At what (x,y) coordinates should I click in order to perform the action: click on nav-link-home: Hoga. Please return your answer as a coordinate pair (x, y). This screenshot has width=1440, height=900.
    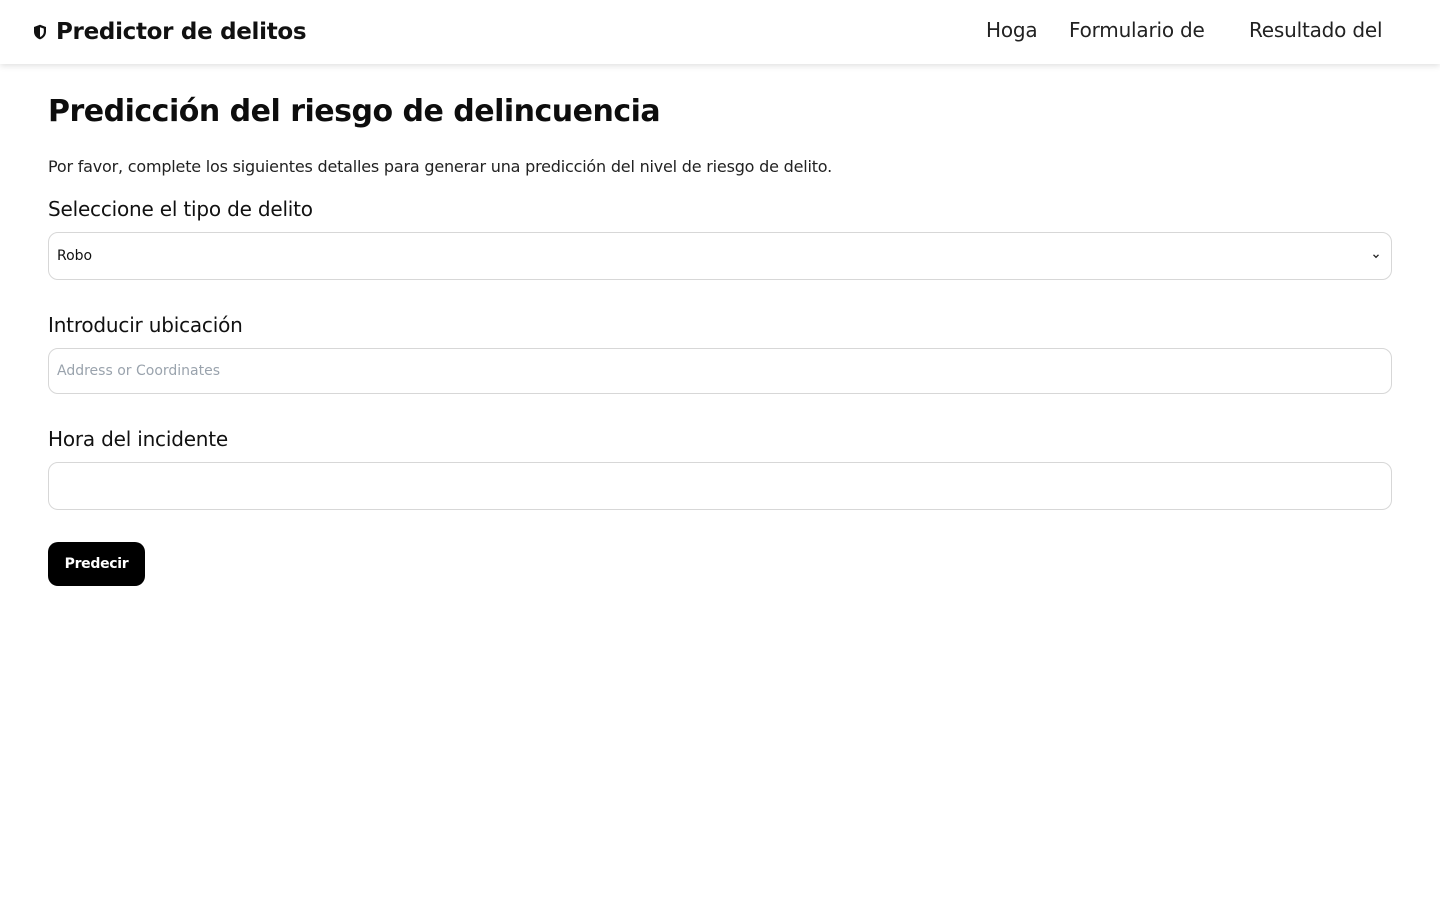
    Looking at the image, I should click on (1012, 30).